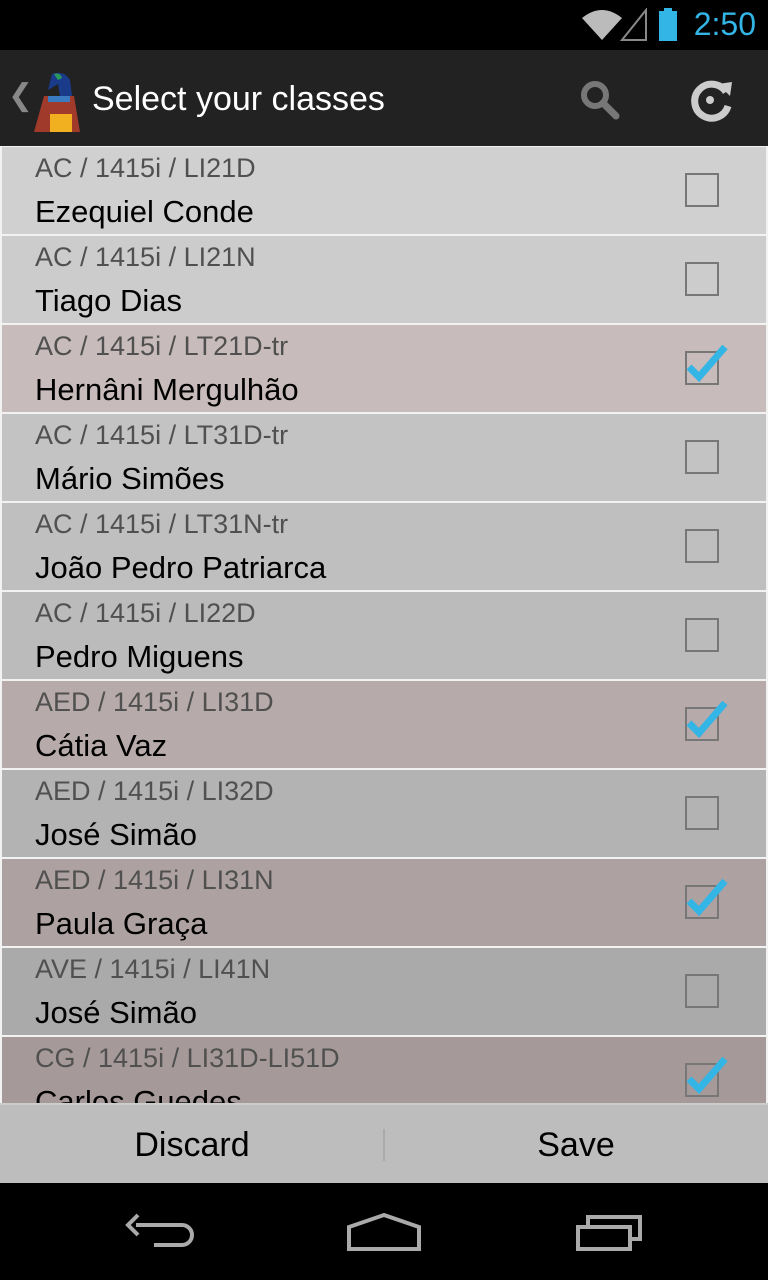  I want to click on class-code: AC / 1415i / LI22D, so click(145, 613).